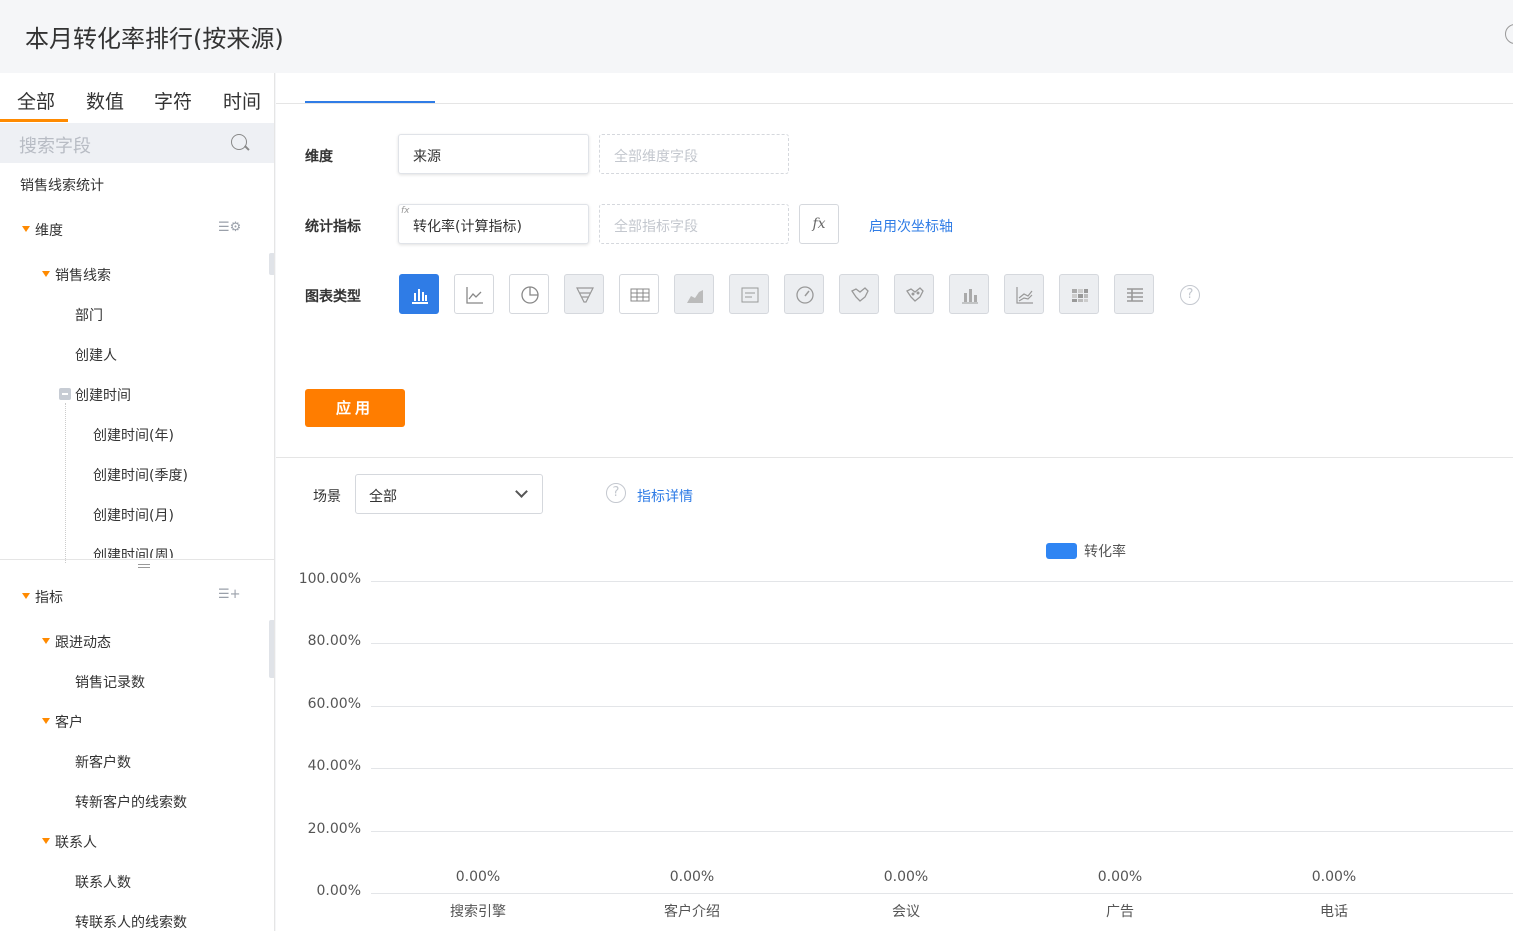 This screenshot has height=931, width=1513. Describe the element at coordinates (1509, 34) in the screenshot. I see `close-icon` at that location.